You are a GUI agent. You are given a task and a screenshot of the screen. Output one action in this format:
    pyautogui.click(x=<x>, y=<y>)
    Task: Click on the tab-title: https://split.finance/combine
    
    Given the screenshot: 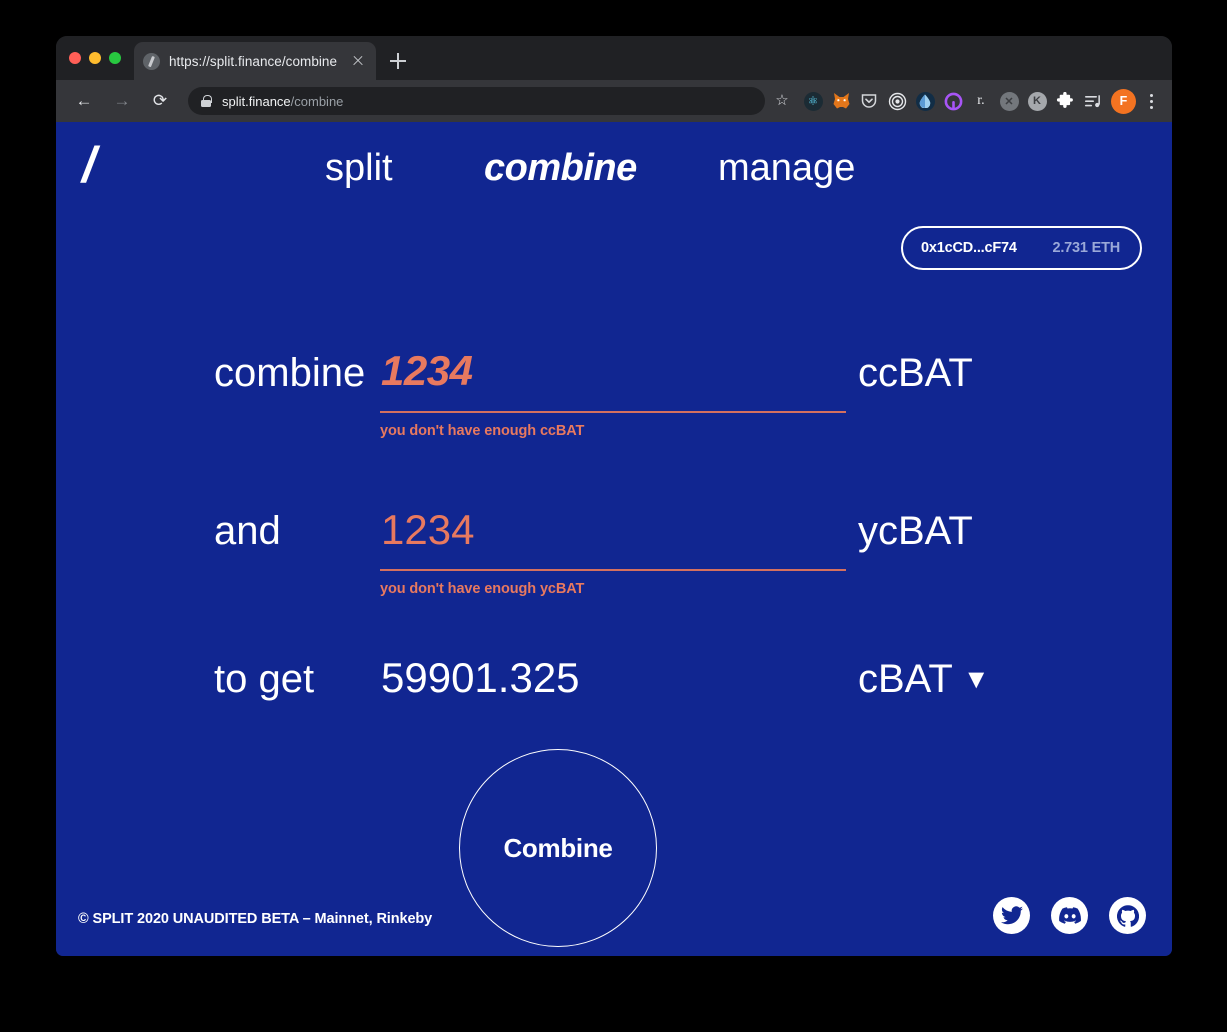 What is the action you would take?
    pyautogui.click(x=253, y=61)
    